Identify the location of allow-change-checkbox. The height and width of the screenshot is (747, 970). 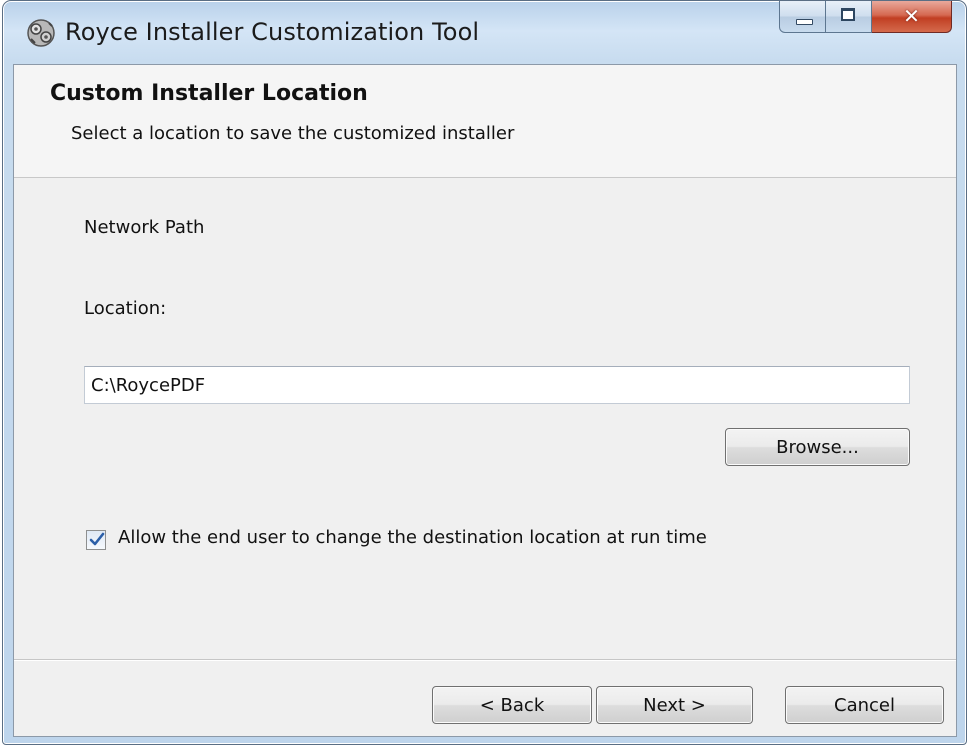
(96, 540).